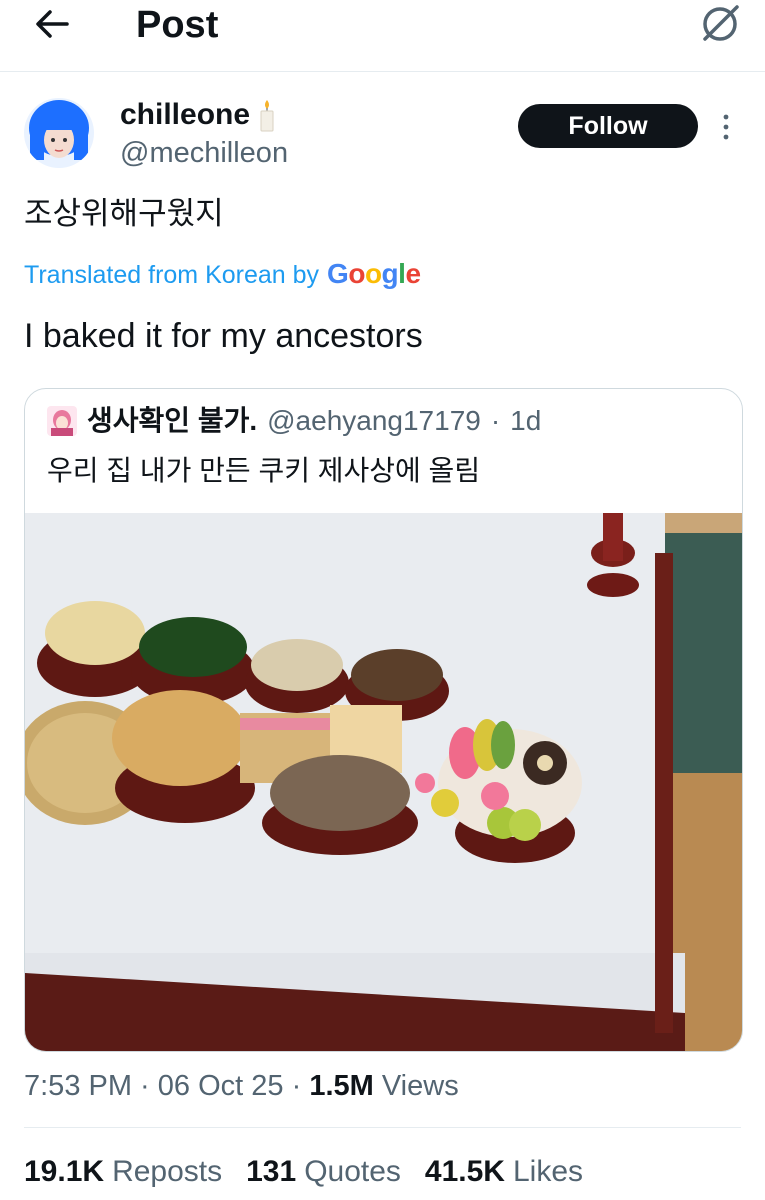 The image size is (765, 1200). What do you see at coordinates (172, 421) in the screenshot?
I see `quote-display-name: 생사확인 불가.` at bounding box center [172, 421].